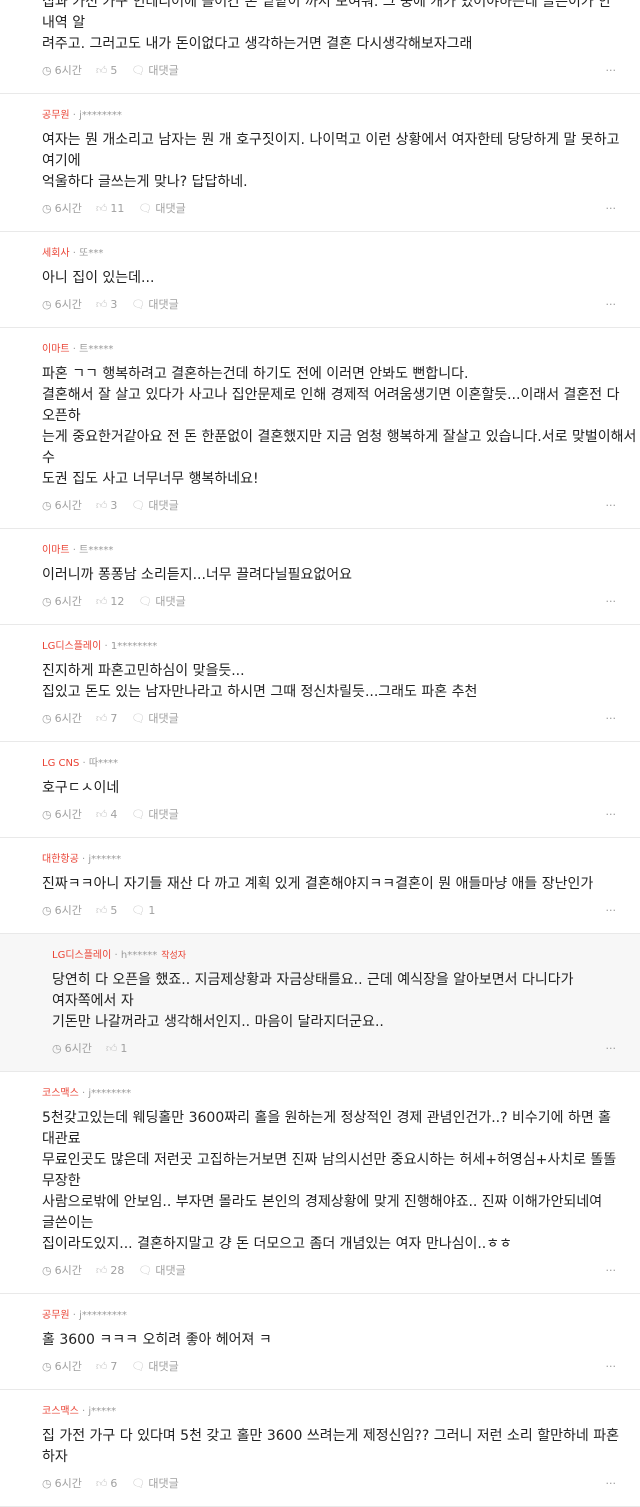  What do you see at coordinates (139, 955) in the screenshot?
I see `nickname: h******` at bounding box center [139, 955].